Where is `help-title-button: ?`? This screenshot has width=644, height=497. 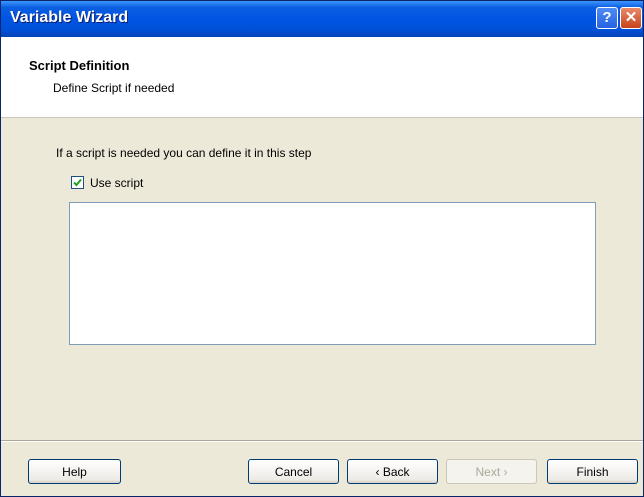 help-title-button: ? is located at coordinates (607, 18).